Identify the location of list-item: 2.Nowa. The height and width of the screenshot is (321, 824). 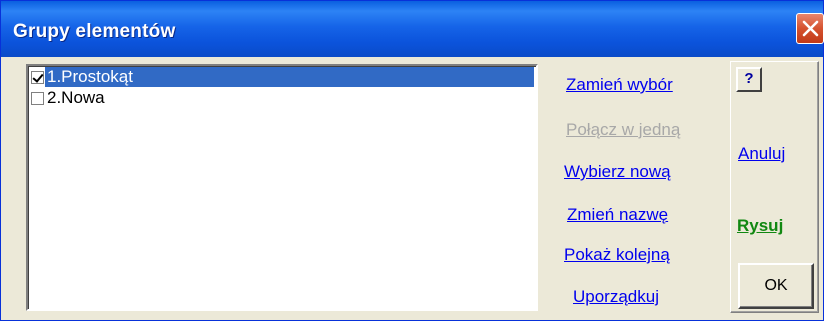
(282, 98).